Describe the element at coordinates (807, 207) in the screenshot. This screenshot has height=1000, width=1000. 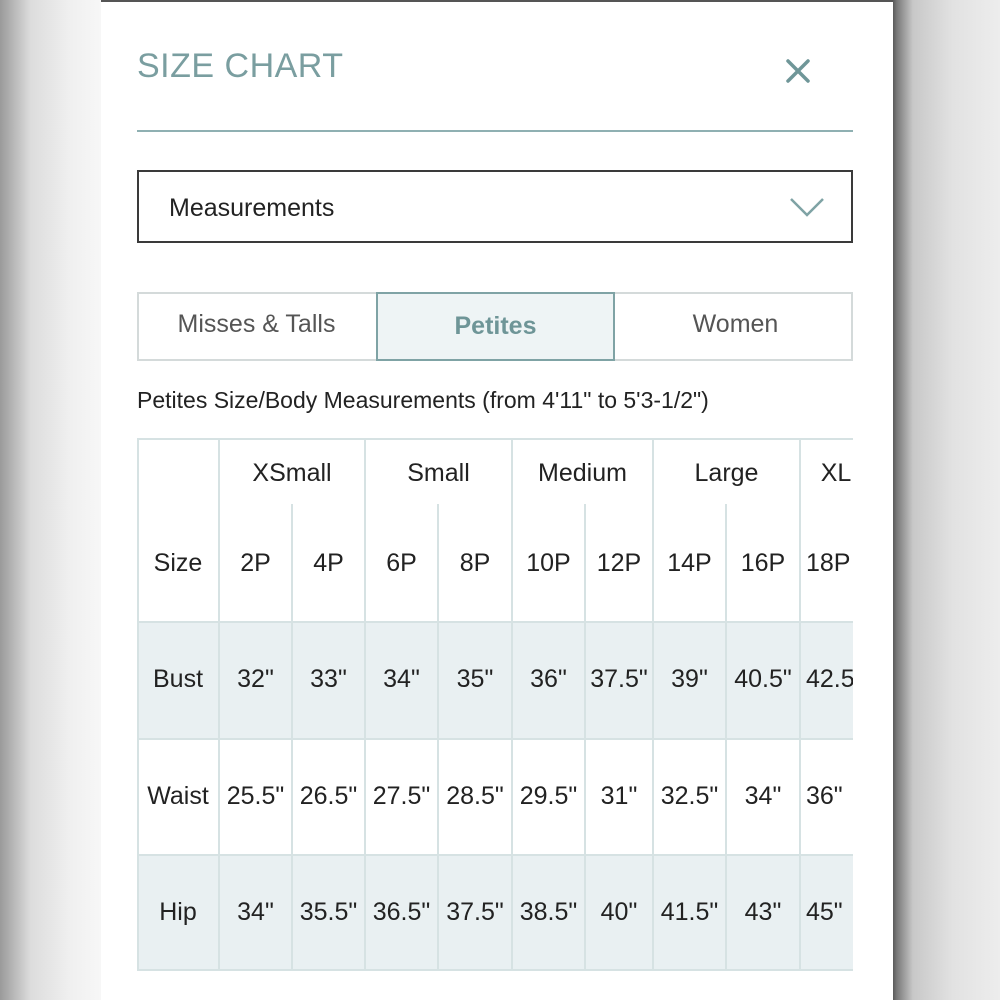
I see `chevron-down-icon` at that location.